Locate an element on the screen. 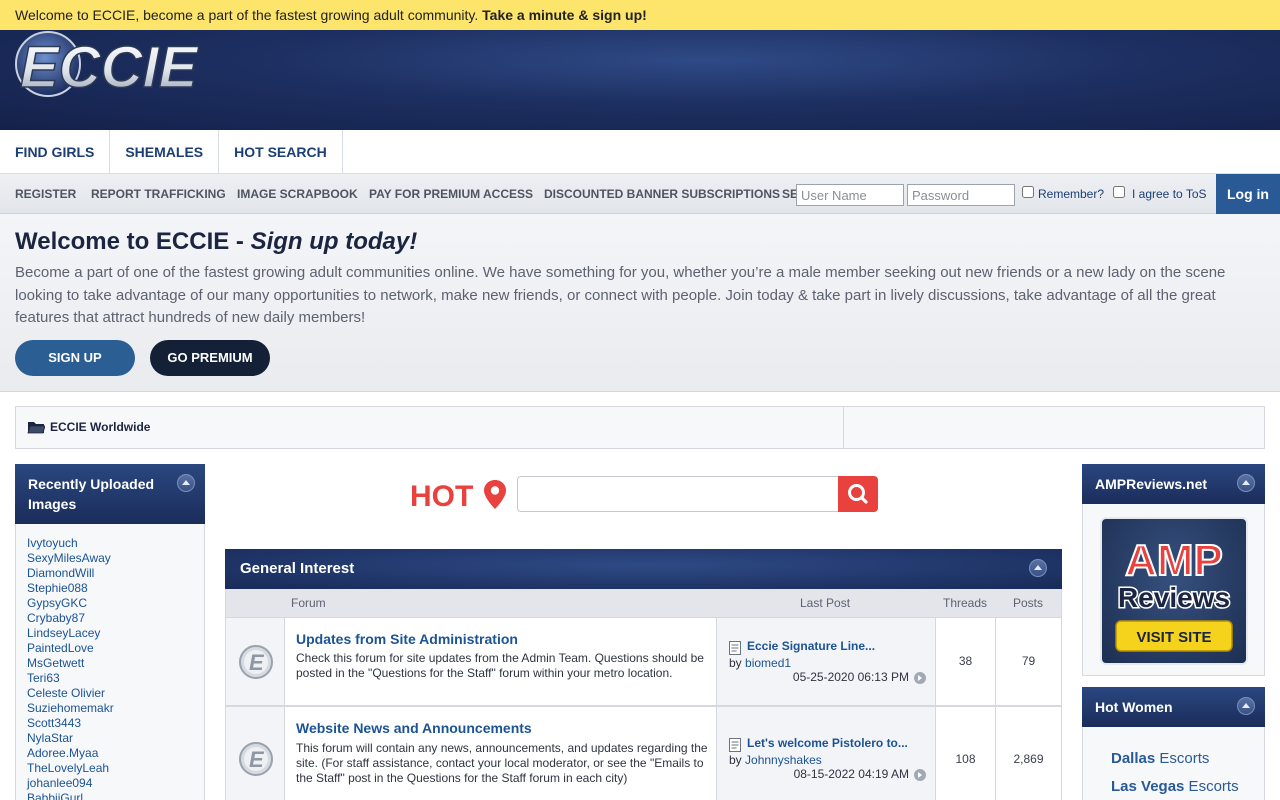 The image size is (1280, 800). recent-user-link: Teri63 is located at coordinates (115, 678).